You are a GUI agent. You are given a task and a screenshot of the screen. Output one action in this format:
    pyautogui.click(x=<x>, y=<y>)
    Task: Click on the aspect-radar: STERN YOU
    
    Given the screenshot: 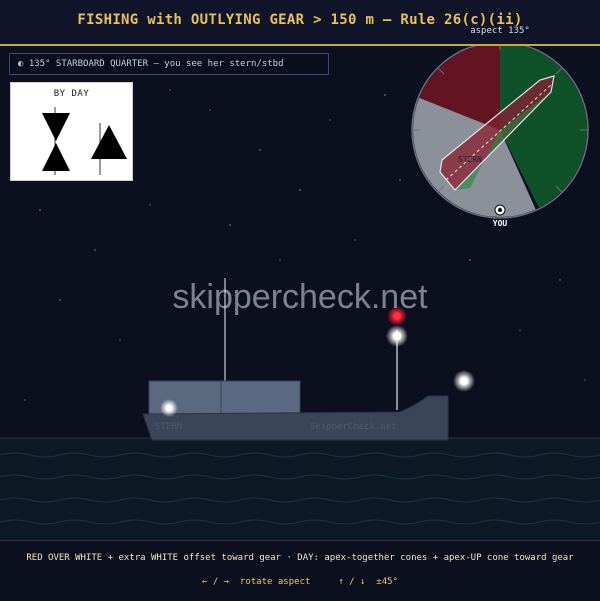 What is the action you would take?
    pyautogui.click(x=500, y=134)
    